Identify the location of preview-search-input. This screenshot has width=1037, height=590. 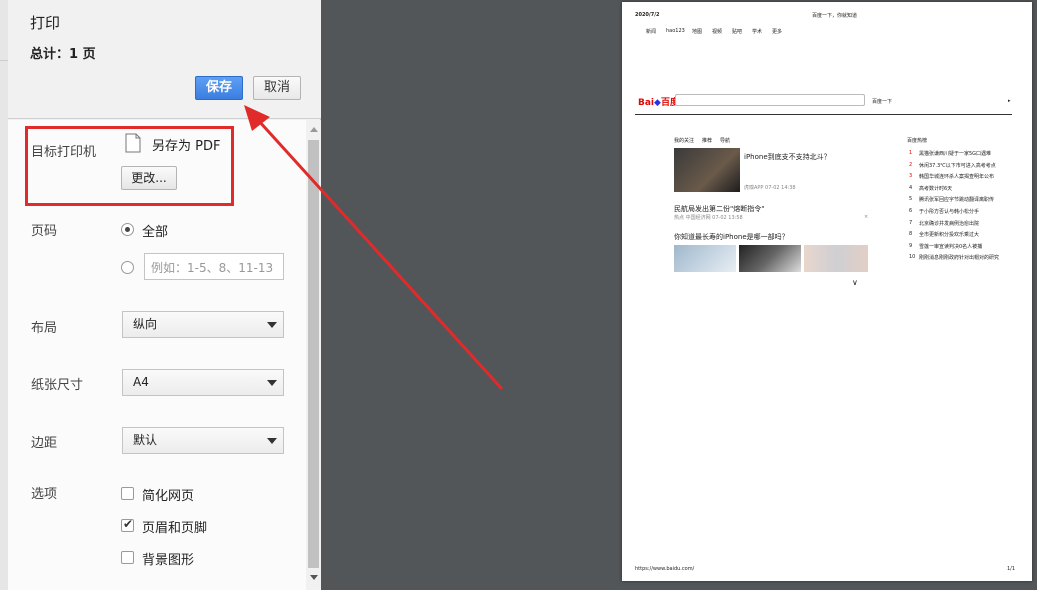
(770, 100).